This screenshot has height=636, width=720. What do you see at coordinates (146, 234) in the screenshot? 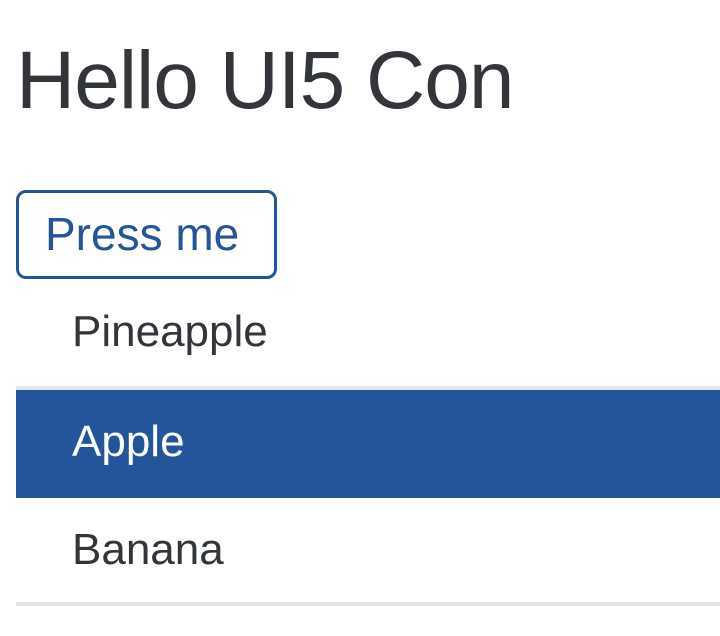
I see `press-me-button: Press me` at bounding box center [146, 234].